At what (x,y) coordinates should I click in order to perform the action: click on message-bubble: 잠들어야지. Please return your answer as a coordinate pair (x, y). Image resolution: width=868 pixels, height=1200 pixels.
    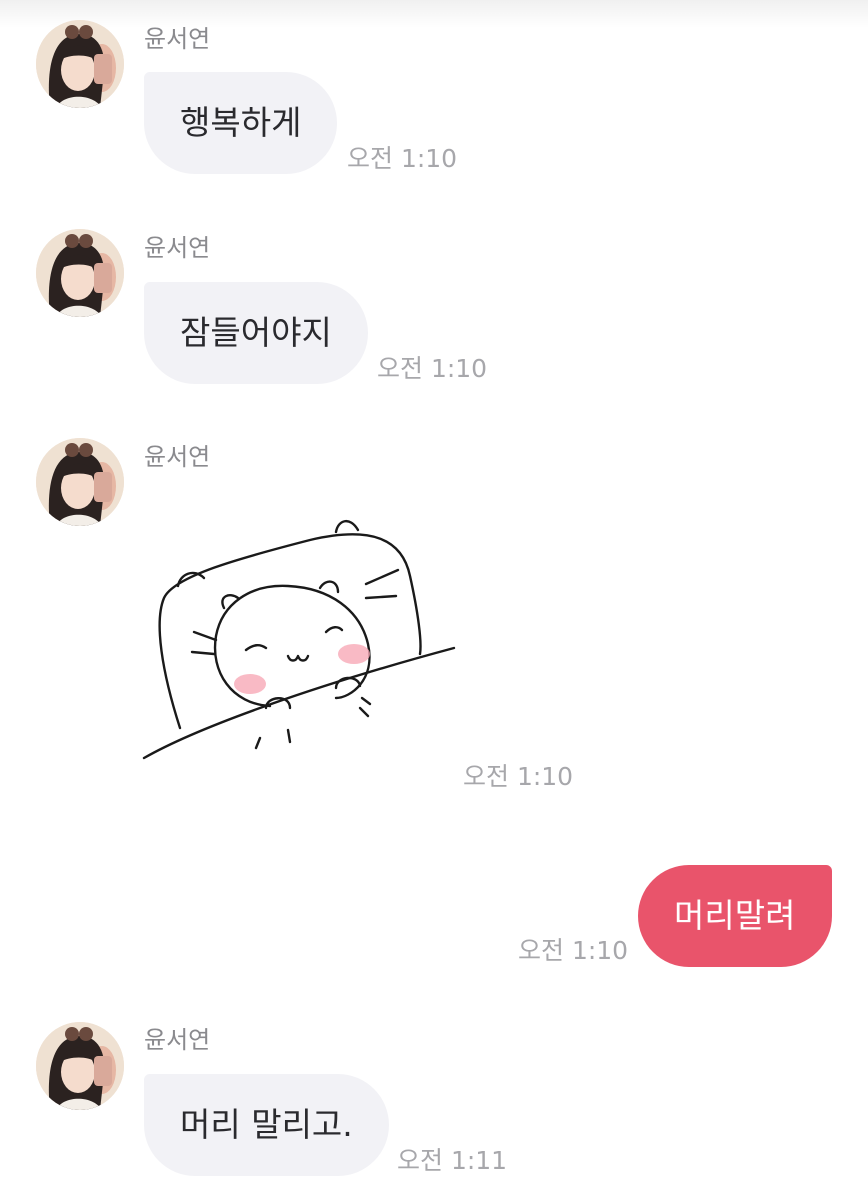
    Looking at the image, I should click on (256, 333).